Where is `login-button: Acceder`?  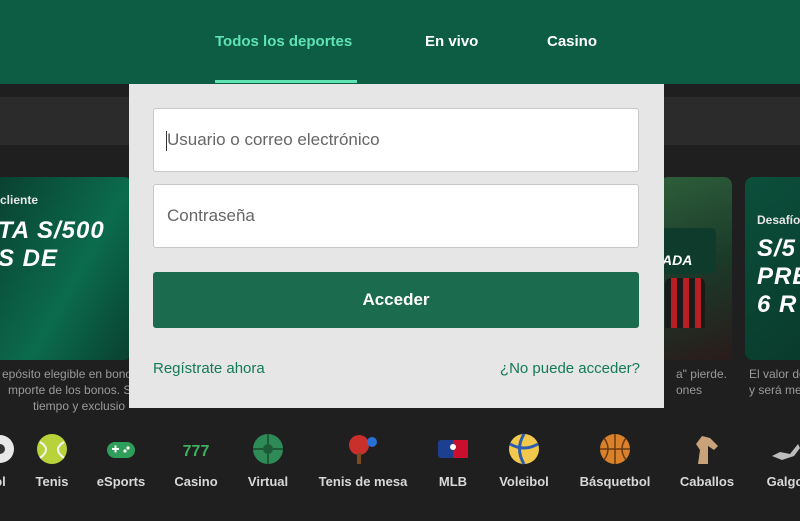
login-button: Acceder is located at coordinates (396, 300).